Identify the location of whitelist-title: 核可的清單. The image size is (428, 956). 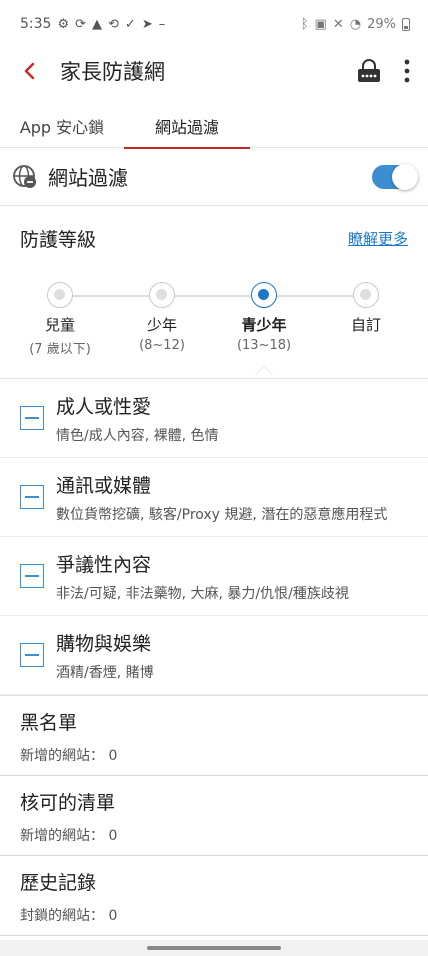
(68, 803).